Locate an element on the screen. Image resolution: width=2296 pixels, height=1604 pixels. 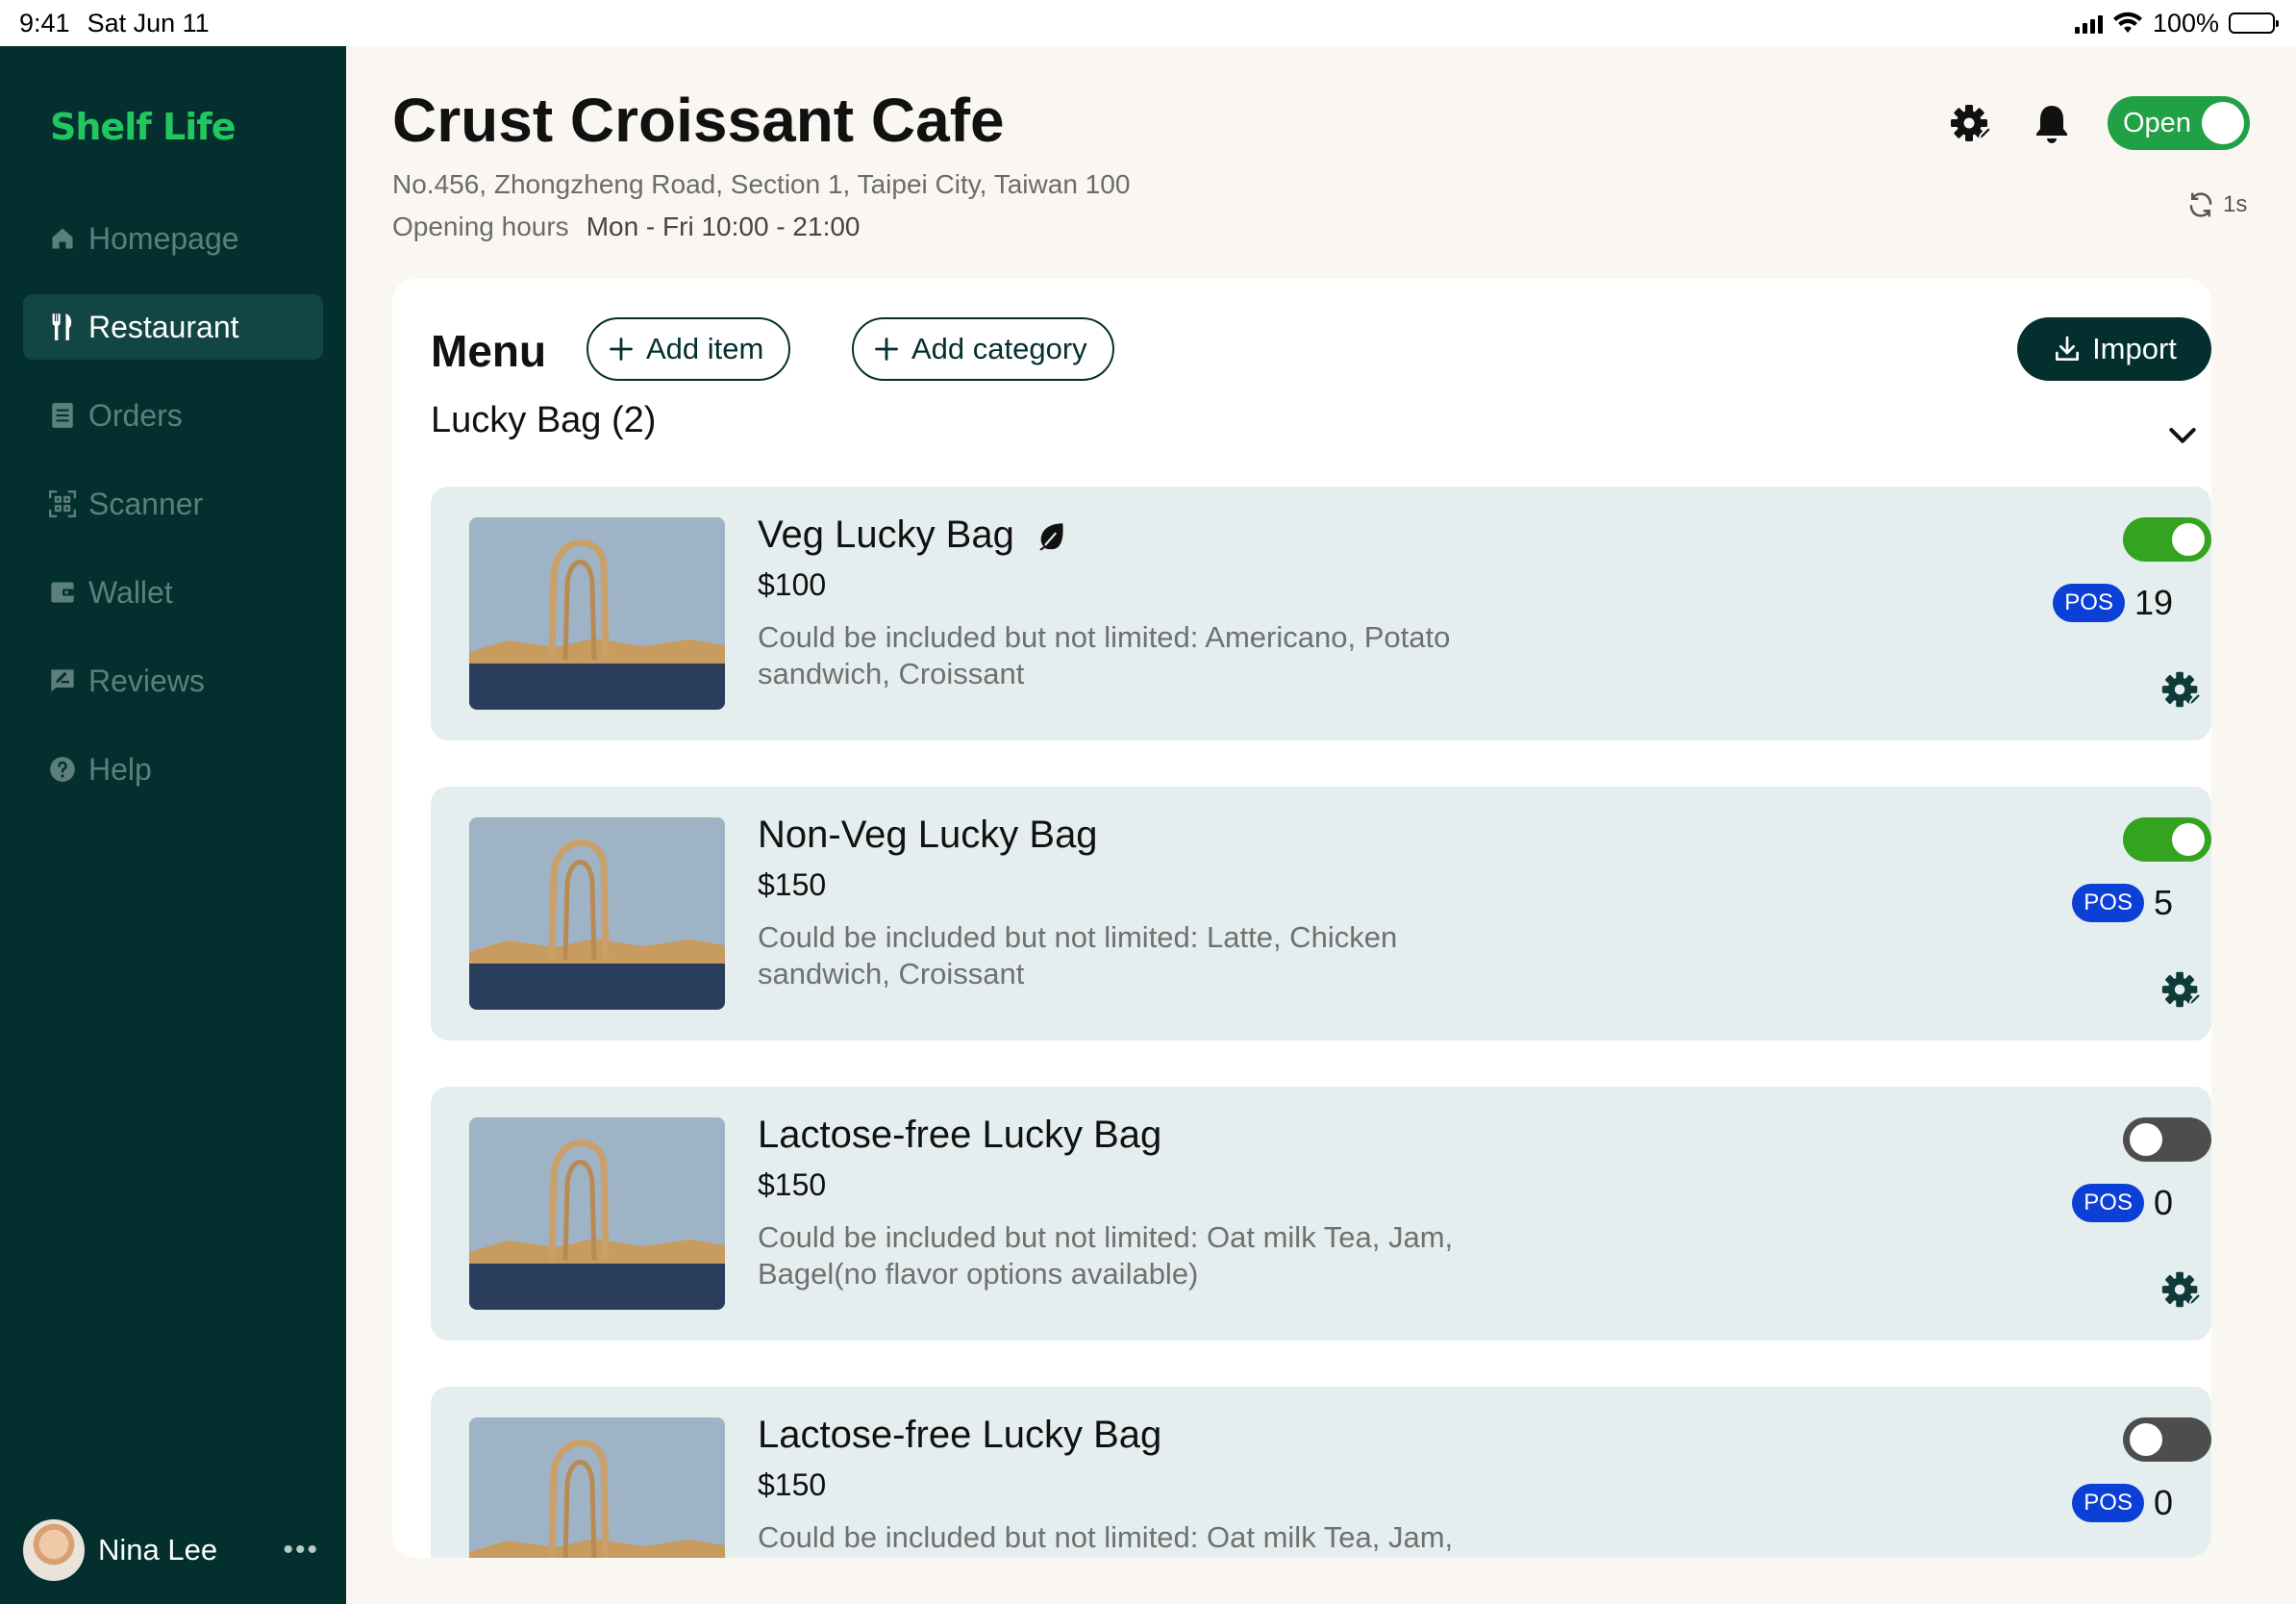
sidebar-item-homepage: Homepage is located at coordinates (173, 238).